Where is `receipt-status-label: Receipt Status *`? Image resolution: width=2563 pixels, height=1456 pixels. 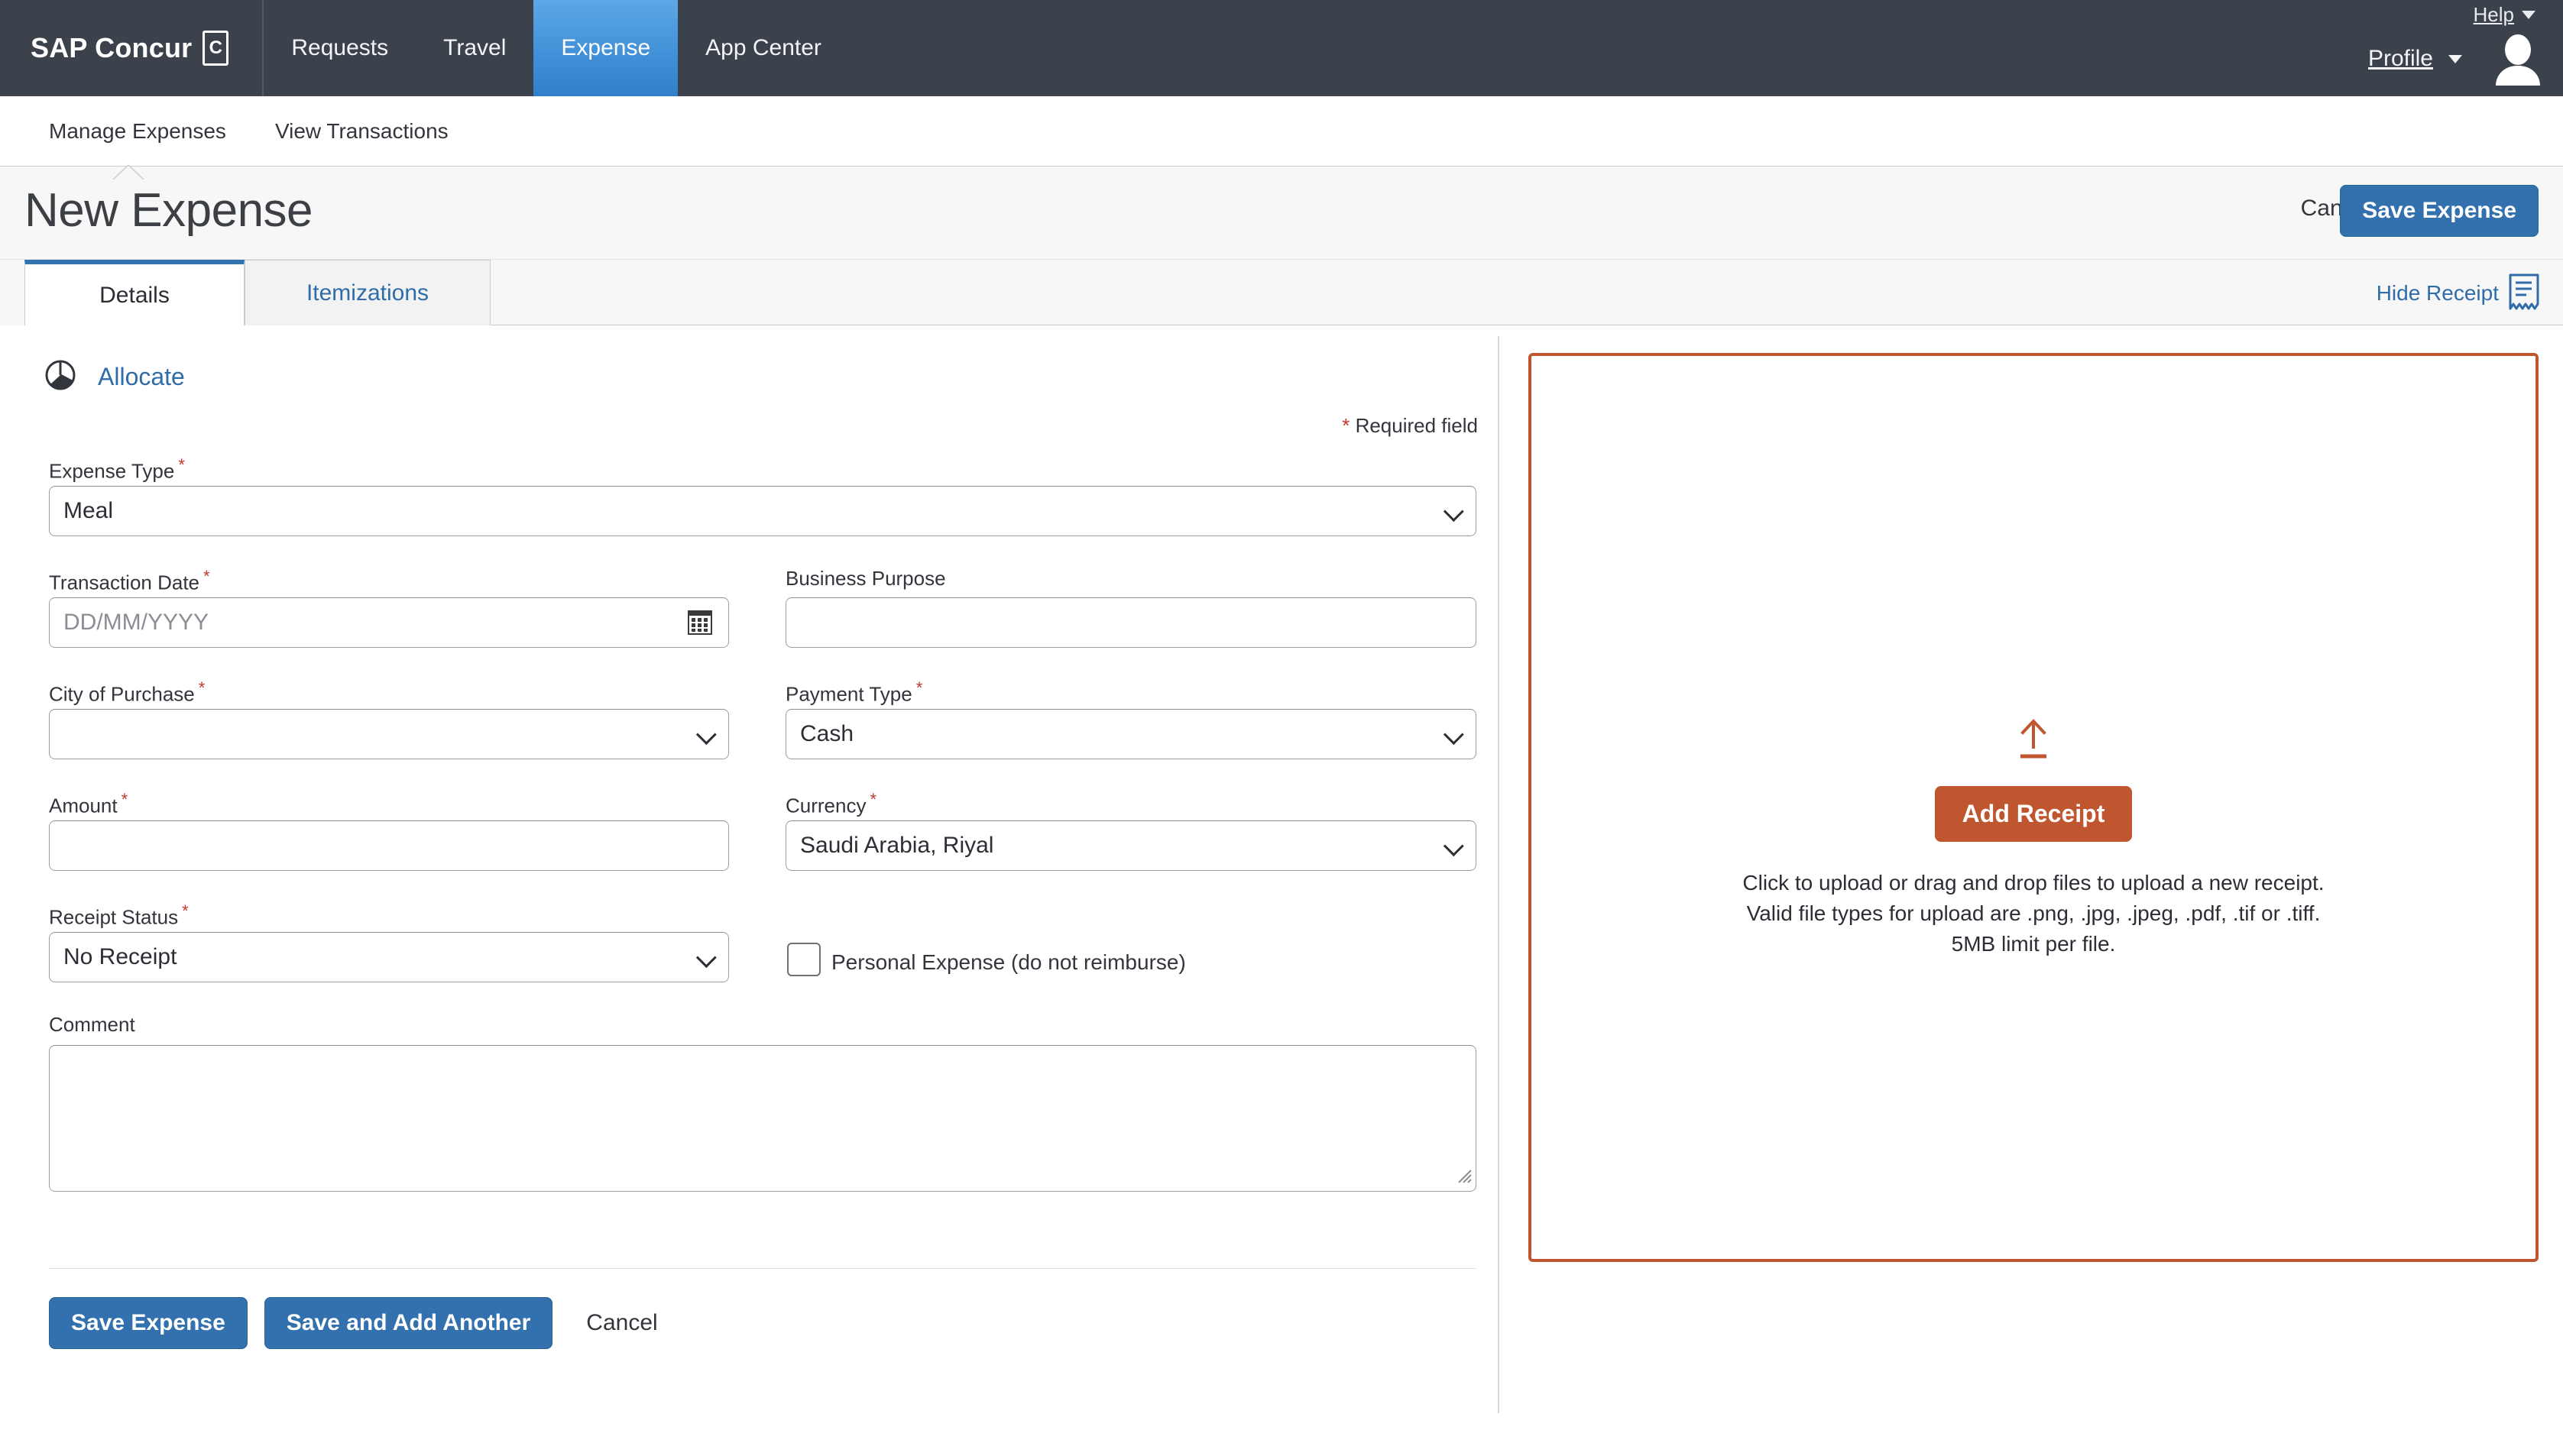
receipt-status-label: Receipt Status * is located at coordinates (119, 915).